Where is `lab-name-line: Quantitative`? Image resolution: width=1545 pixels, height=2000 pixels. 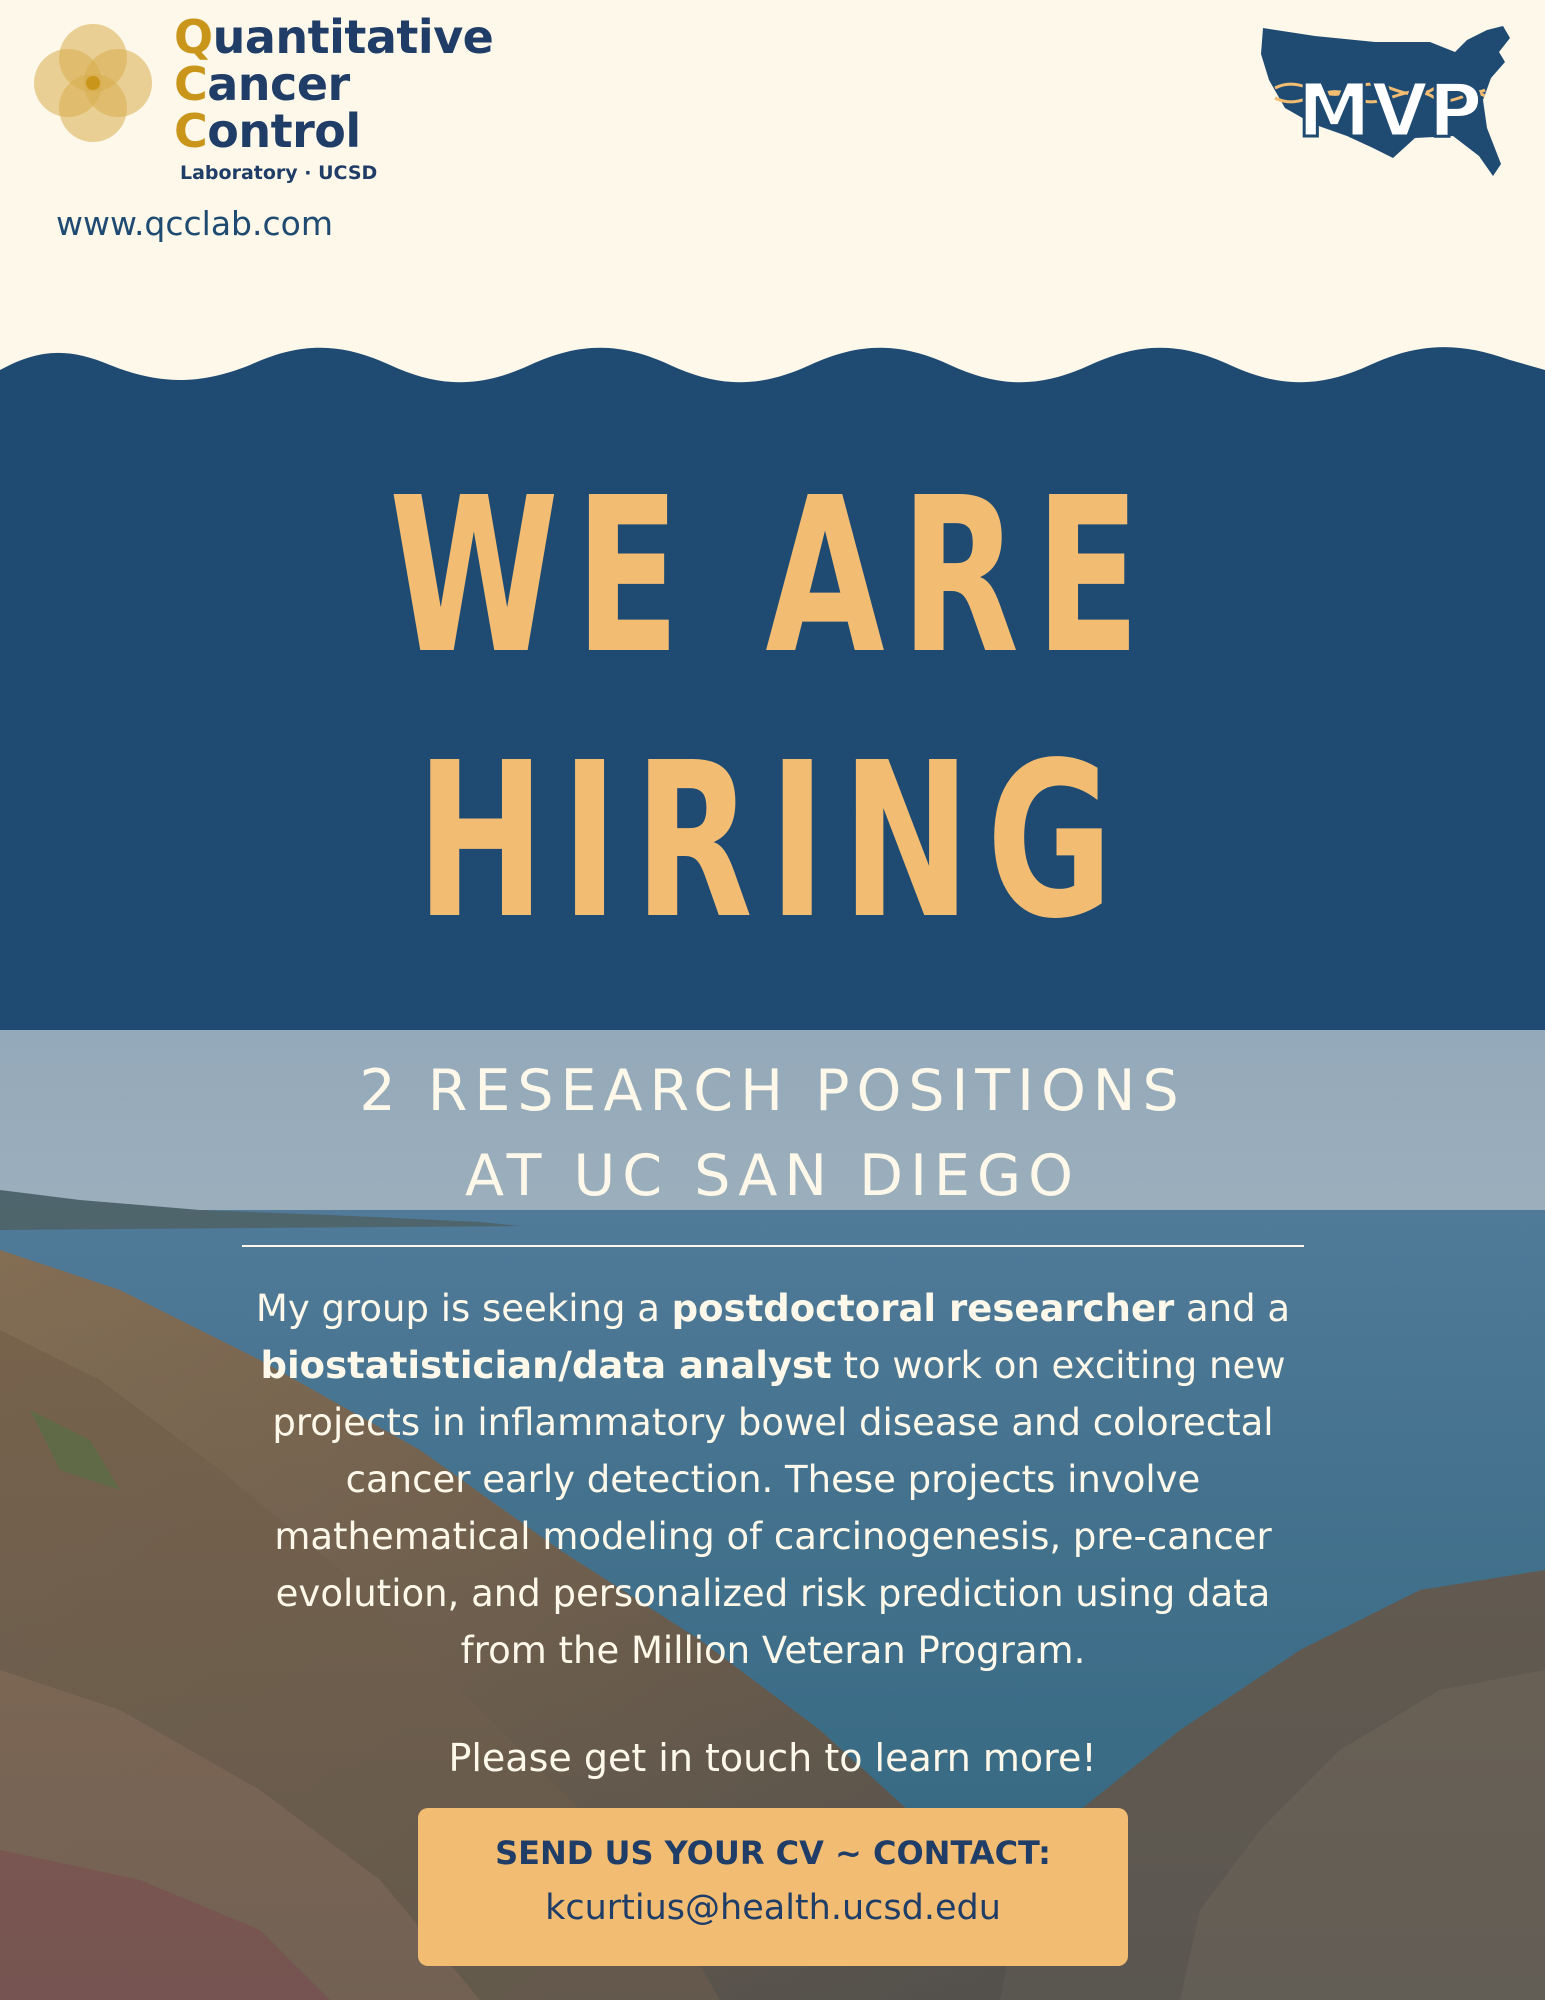
lab-name-line: Quantitative is located at coordinates (334, 37).